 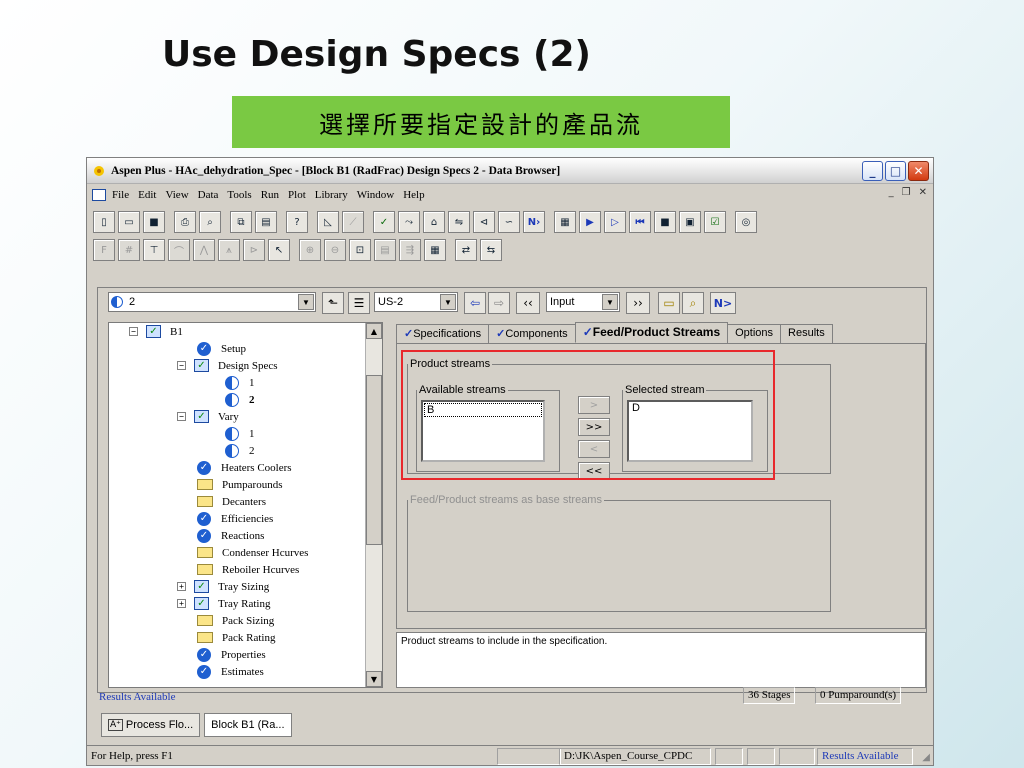 I want to click on zoom-in-icon: ⊕, so click(x=310, y=250).